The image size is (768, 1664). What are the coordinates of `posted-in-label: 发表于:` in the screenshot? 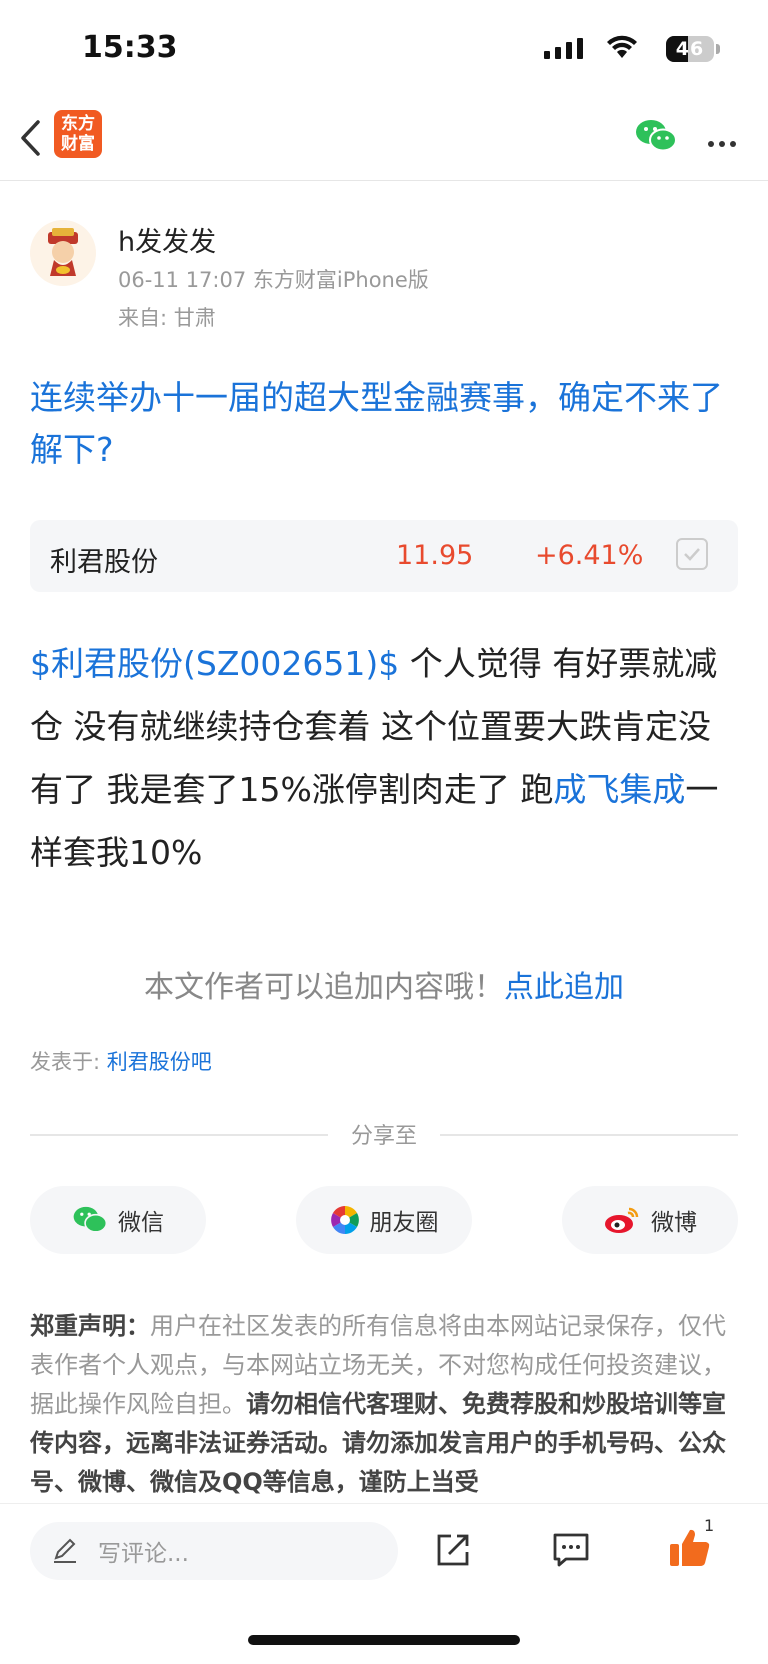 It's located at (68, 1062).